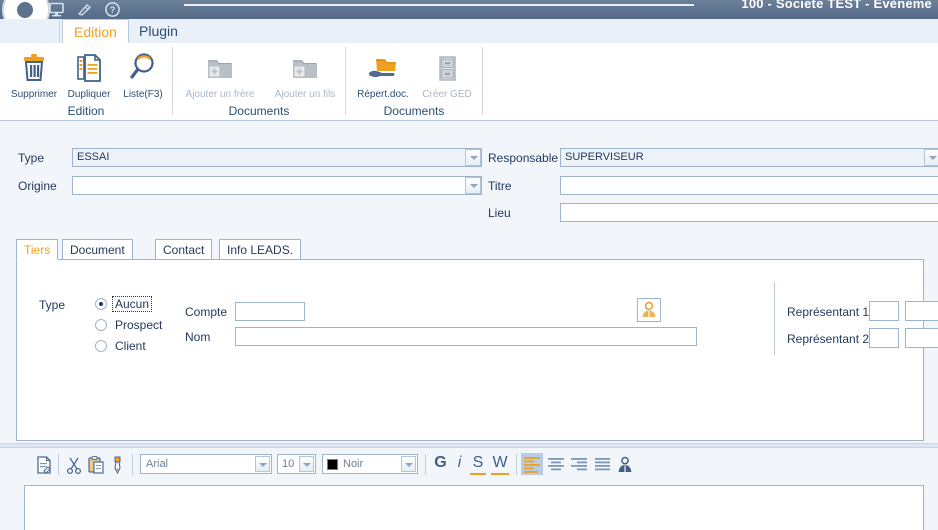 This screenshot has width=938, height=530. I want to click on compte-input, so click(270, 311).